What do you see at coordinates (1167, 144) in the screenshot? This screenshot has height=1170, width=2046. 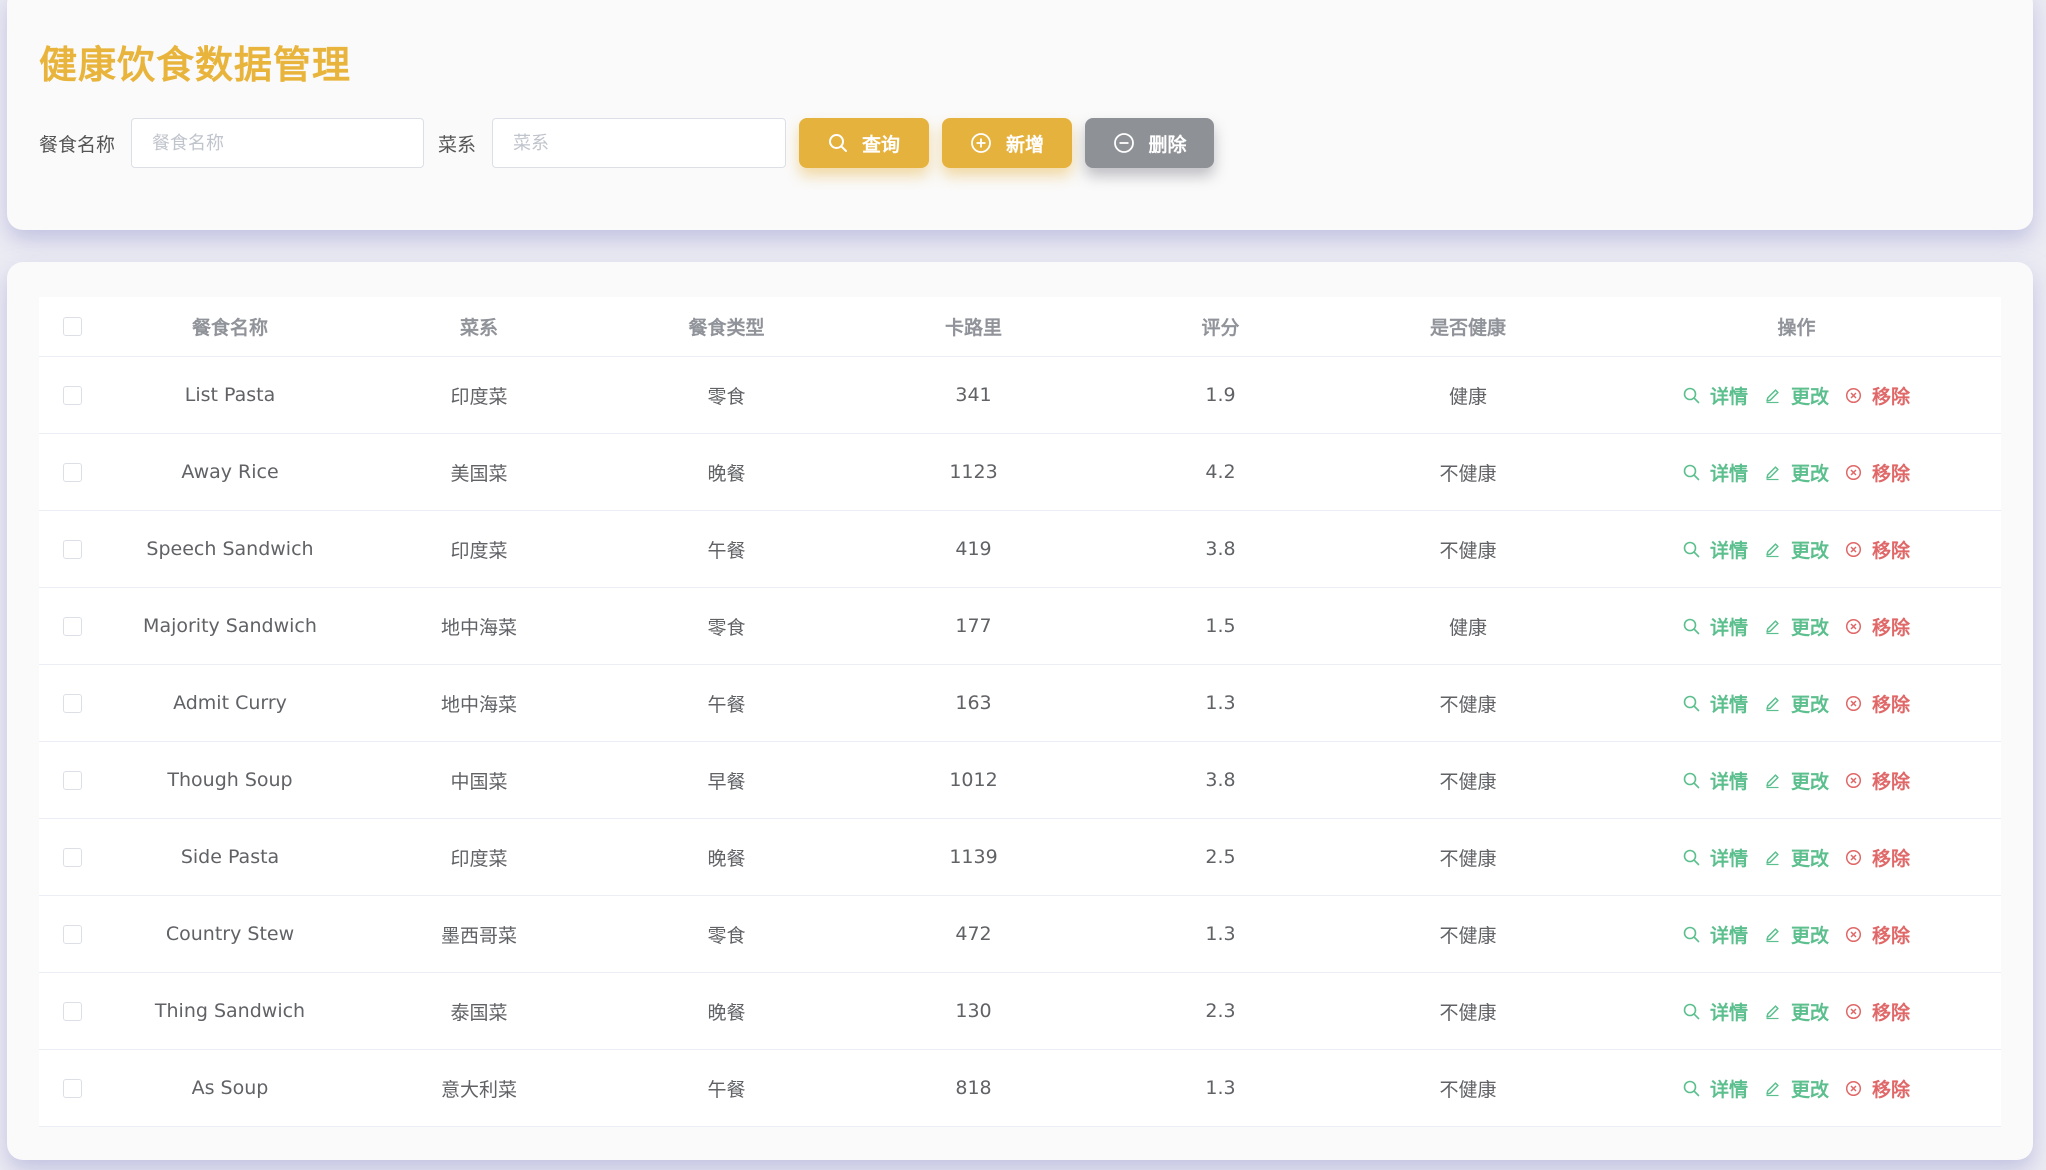 I see `delete-button-label: 删除` at bounding box center [1167, 144].